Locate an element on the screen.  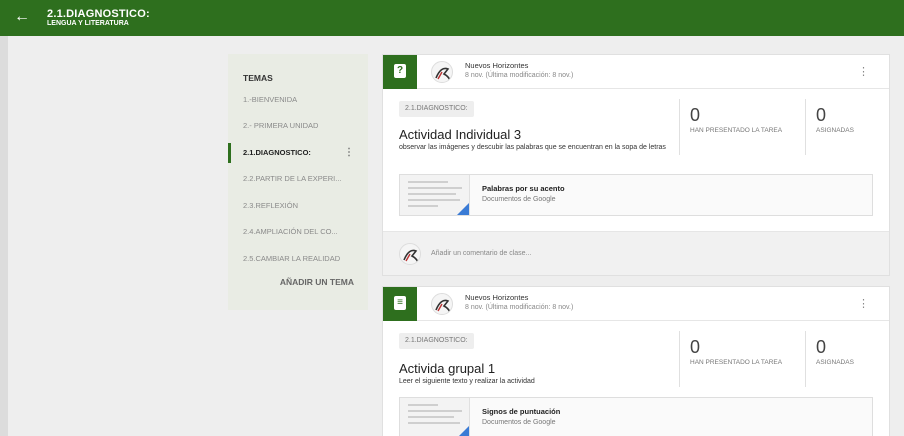
sidebar-item-label: 2.1.DIAGNOSTICO: is located at coordinates (277, 152).